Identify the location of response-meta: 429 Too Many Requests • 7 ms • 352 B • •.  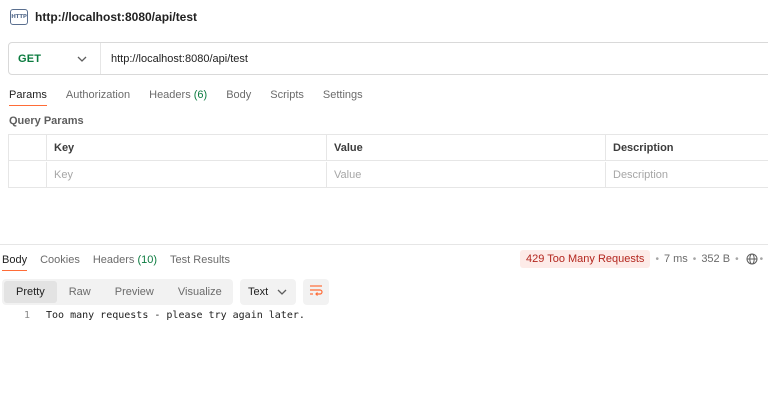
(641, 259).